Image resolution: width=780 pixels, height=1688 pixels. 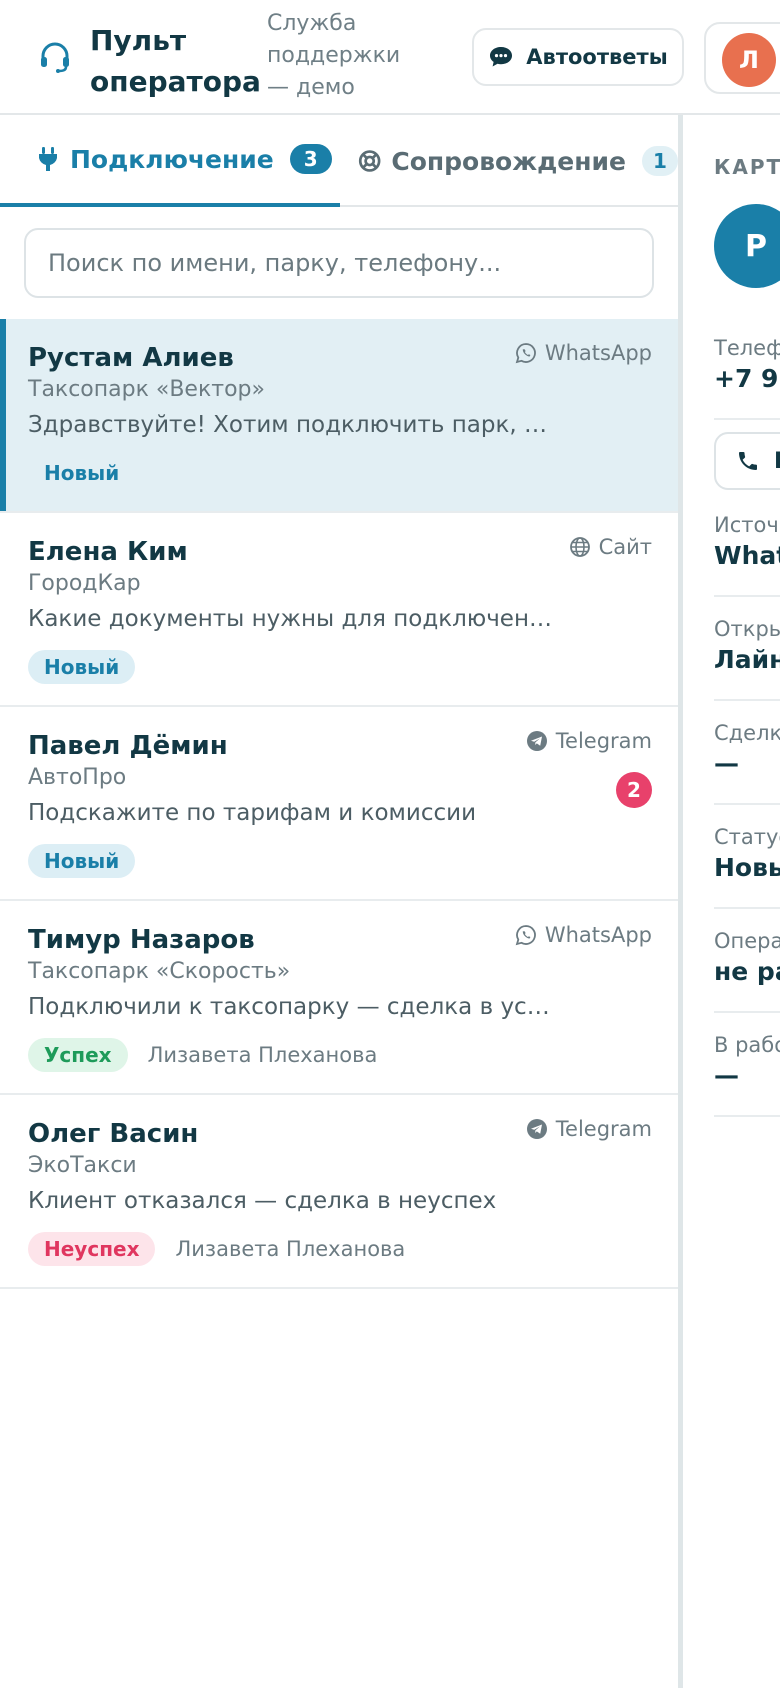 I want to click on operator-label: Оператор, so click(x=747, y=941).